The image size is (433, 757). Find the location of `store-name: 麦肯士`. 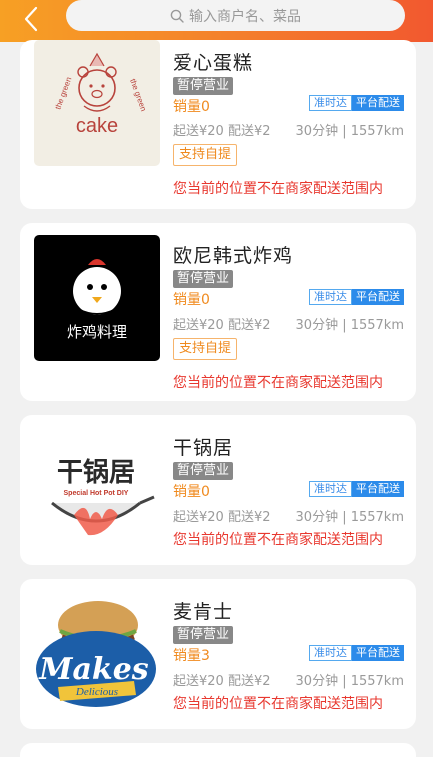

store-name: 麦肯士 is located at coordinates (203, 612).